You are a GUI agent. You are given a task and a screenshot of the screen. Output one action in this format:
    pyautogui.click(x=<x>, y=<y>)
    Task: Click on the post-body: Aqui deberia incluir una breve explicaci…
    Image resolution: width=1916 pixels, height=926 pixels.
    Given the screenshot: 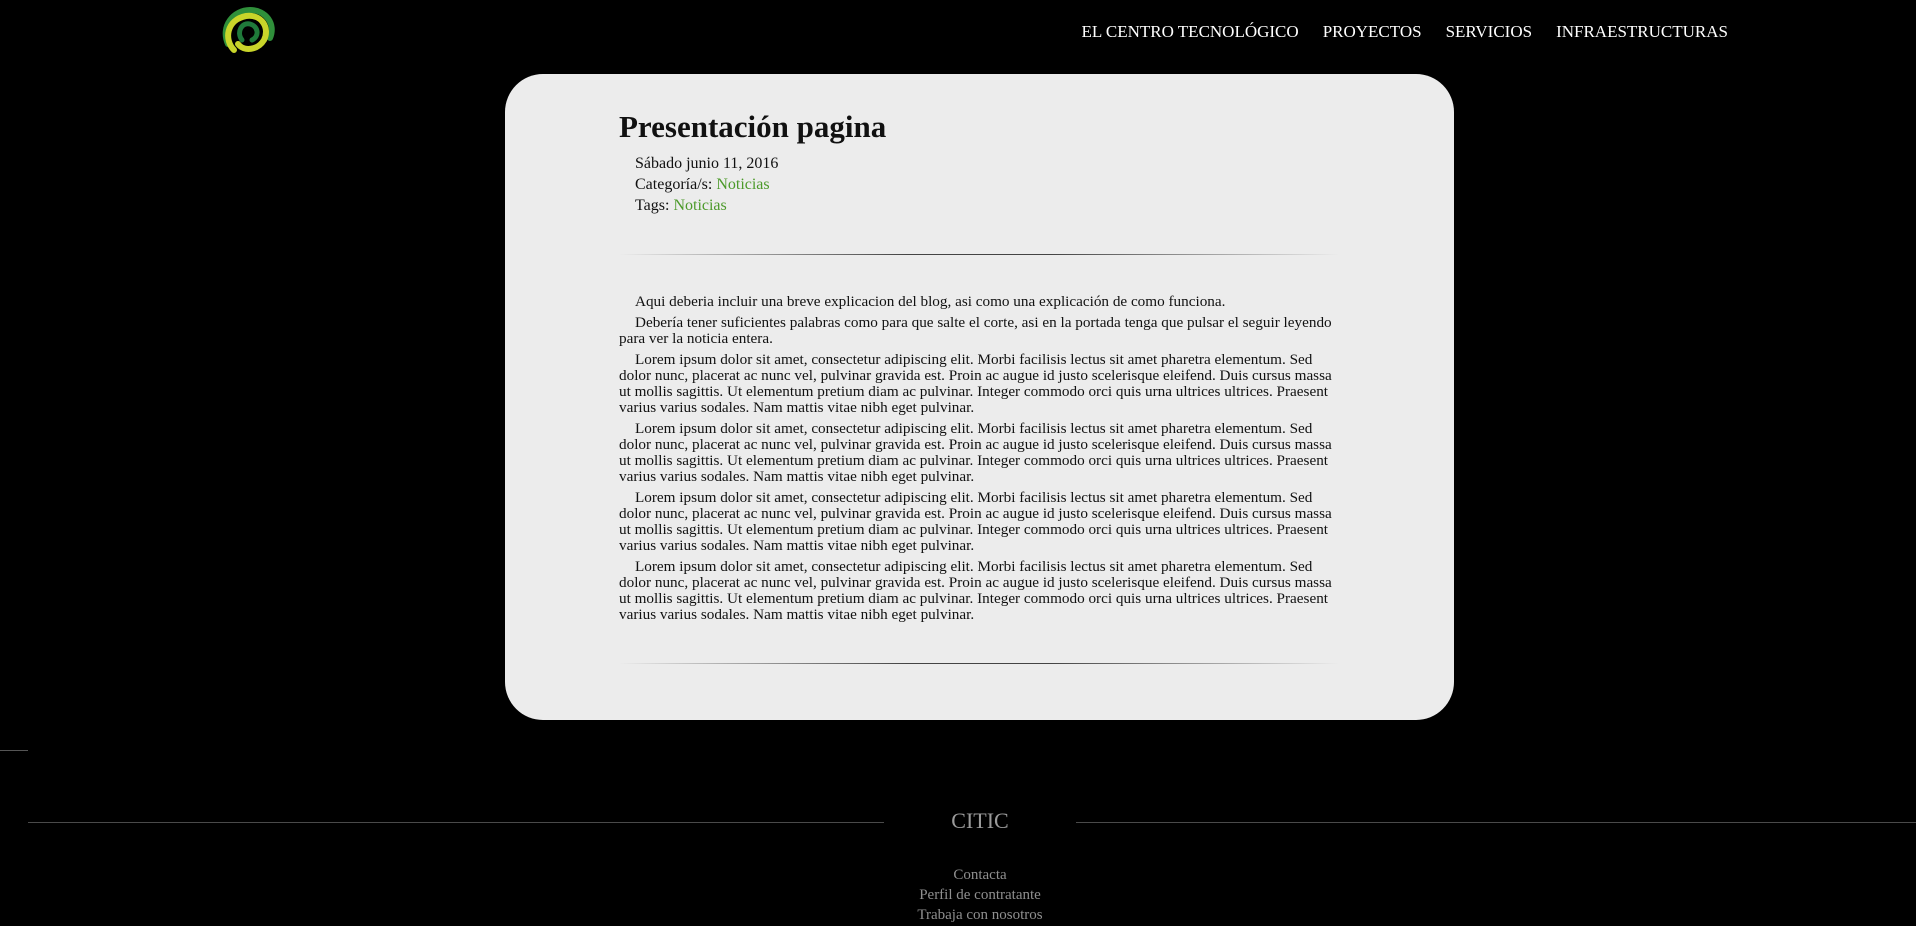 What is the action you would take?
    pyautogui.click(x=979, y=458)
    